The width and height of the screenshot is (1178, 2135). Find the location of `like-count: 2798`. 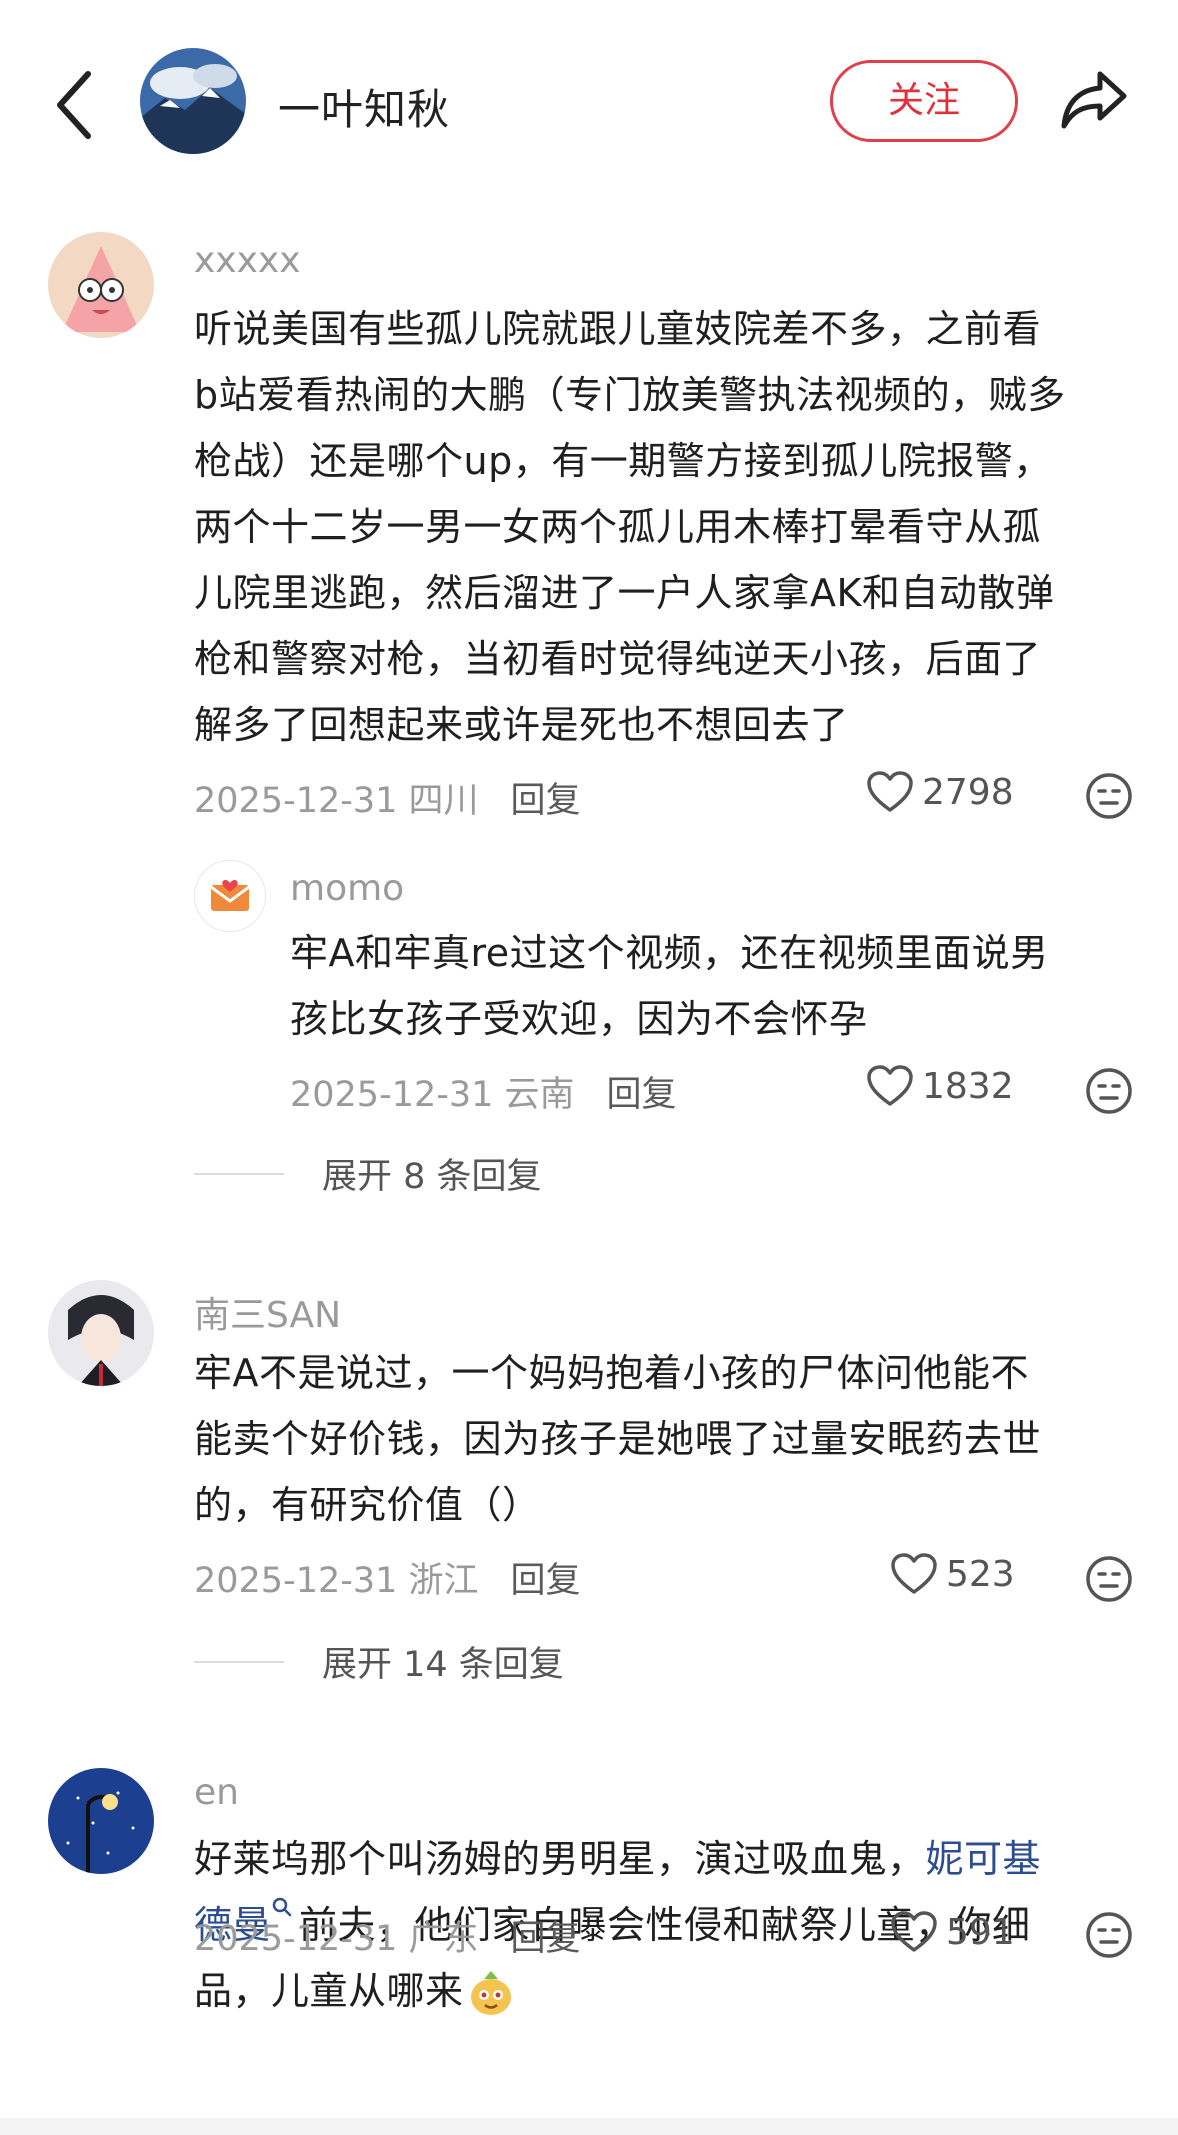

like-count: 2798 is located at coordinates (968, 792).